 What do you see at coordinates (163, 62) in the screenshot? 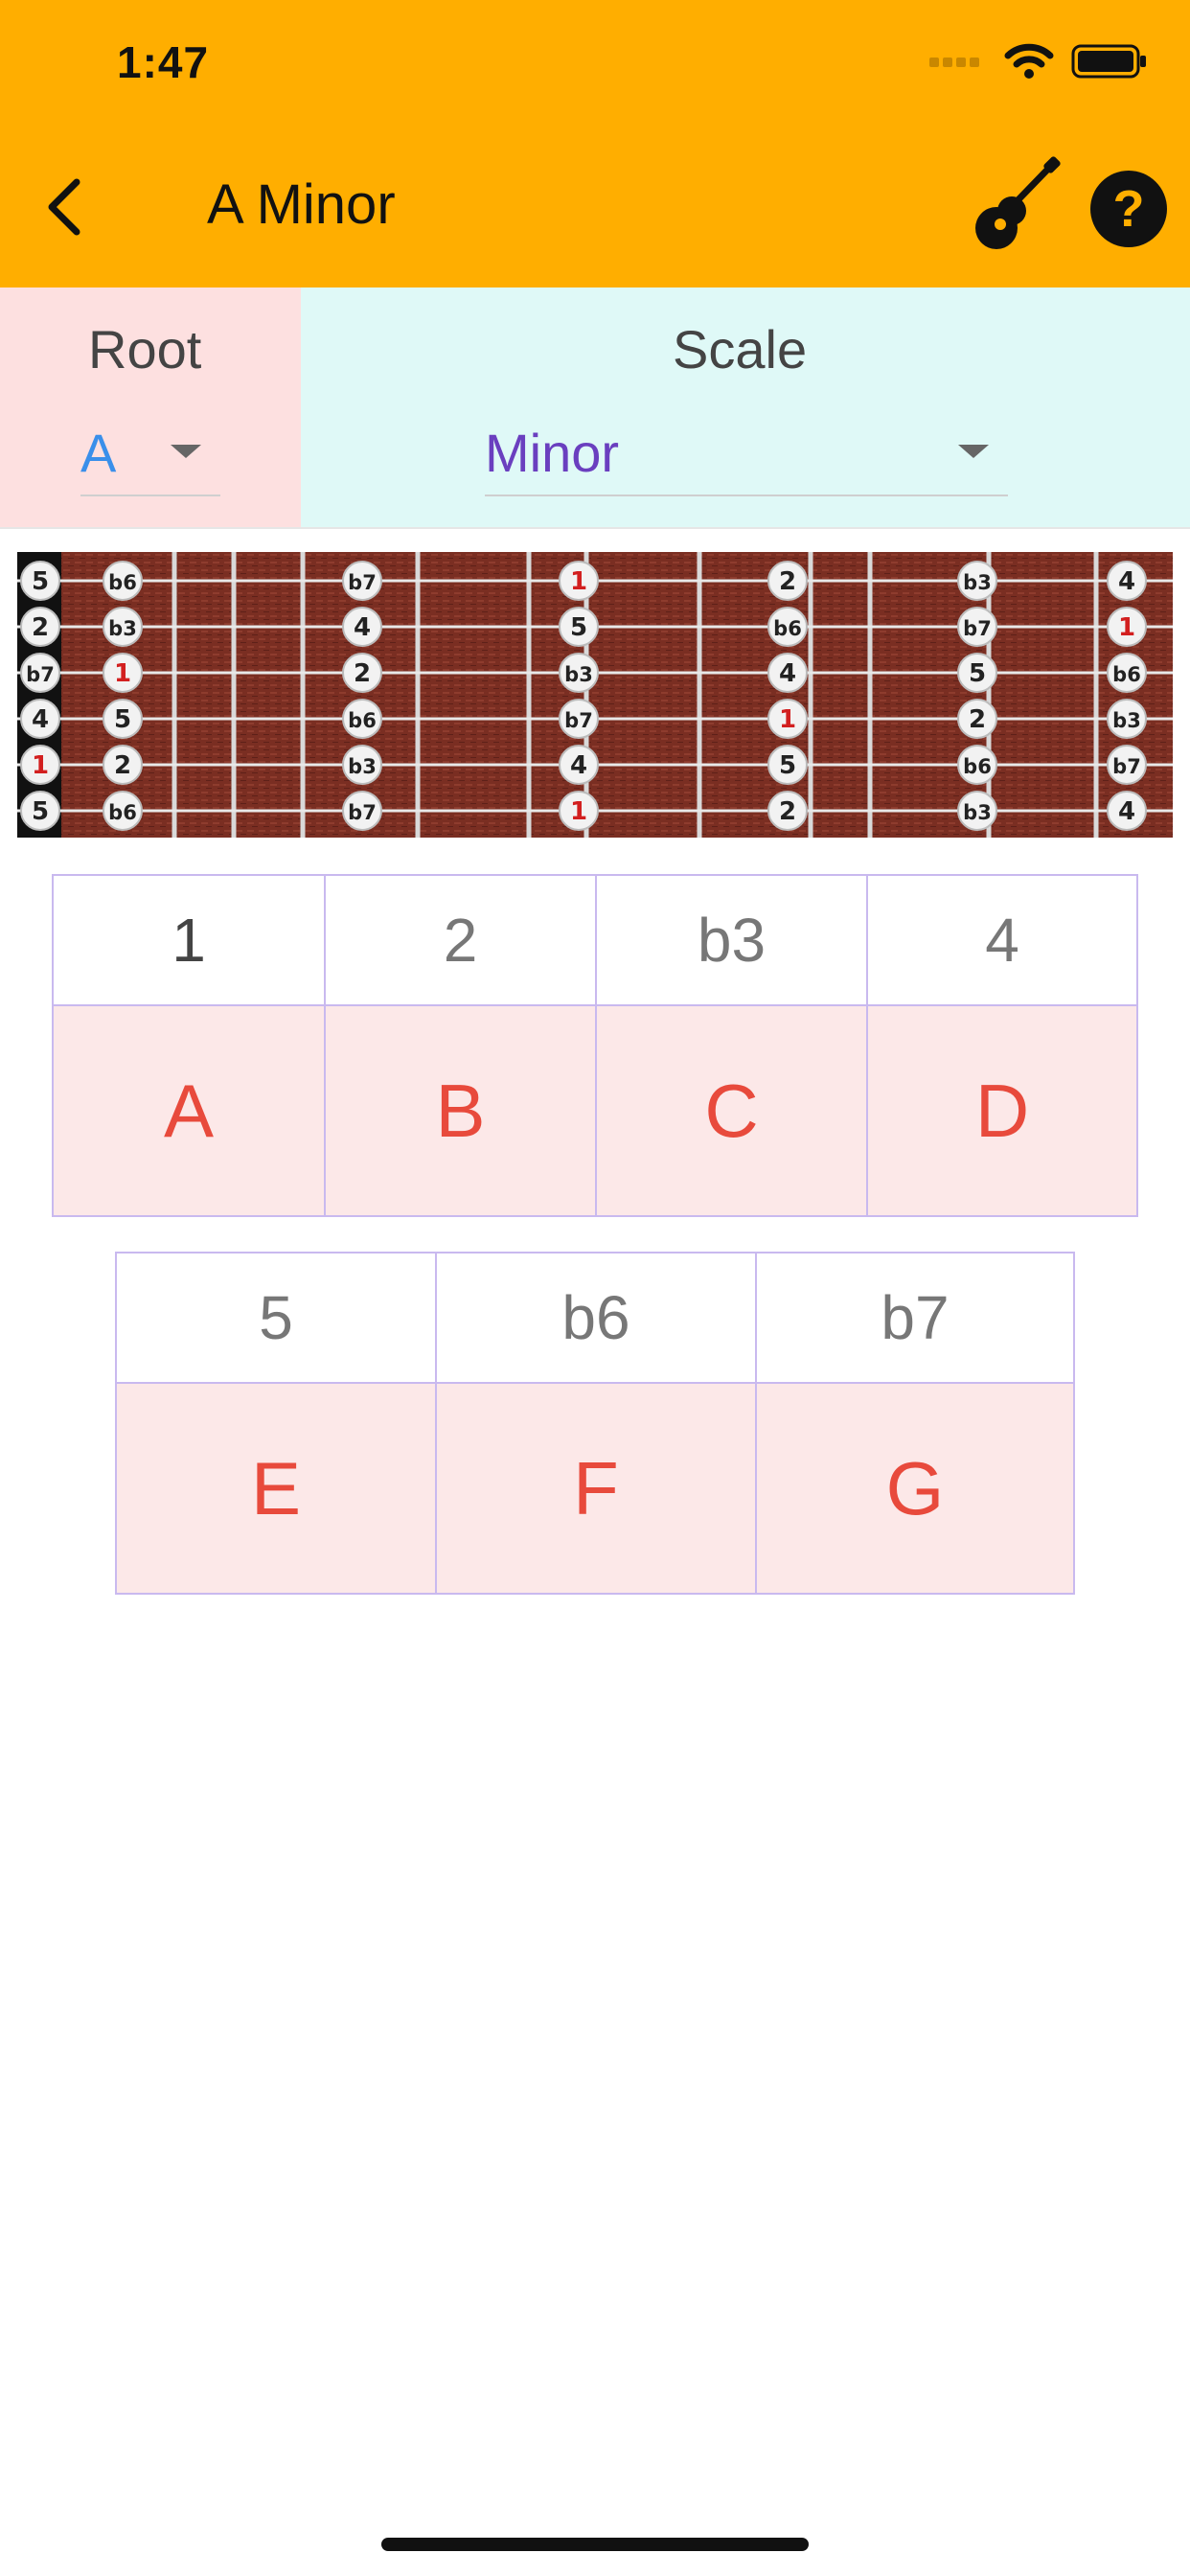
I see `status-time: 1:47` at bounding box center [163, 62].